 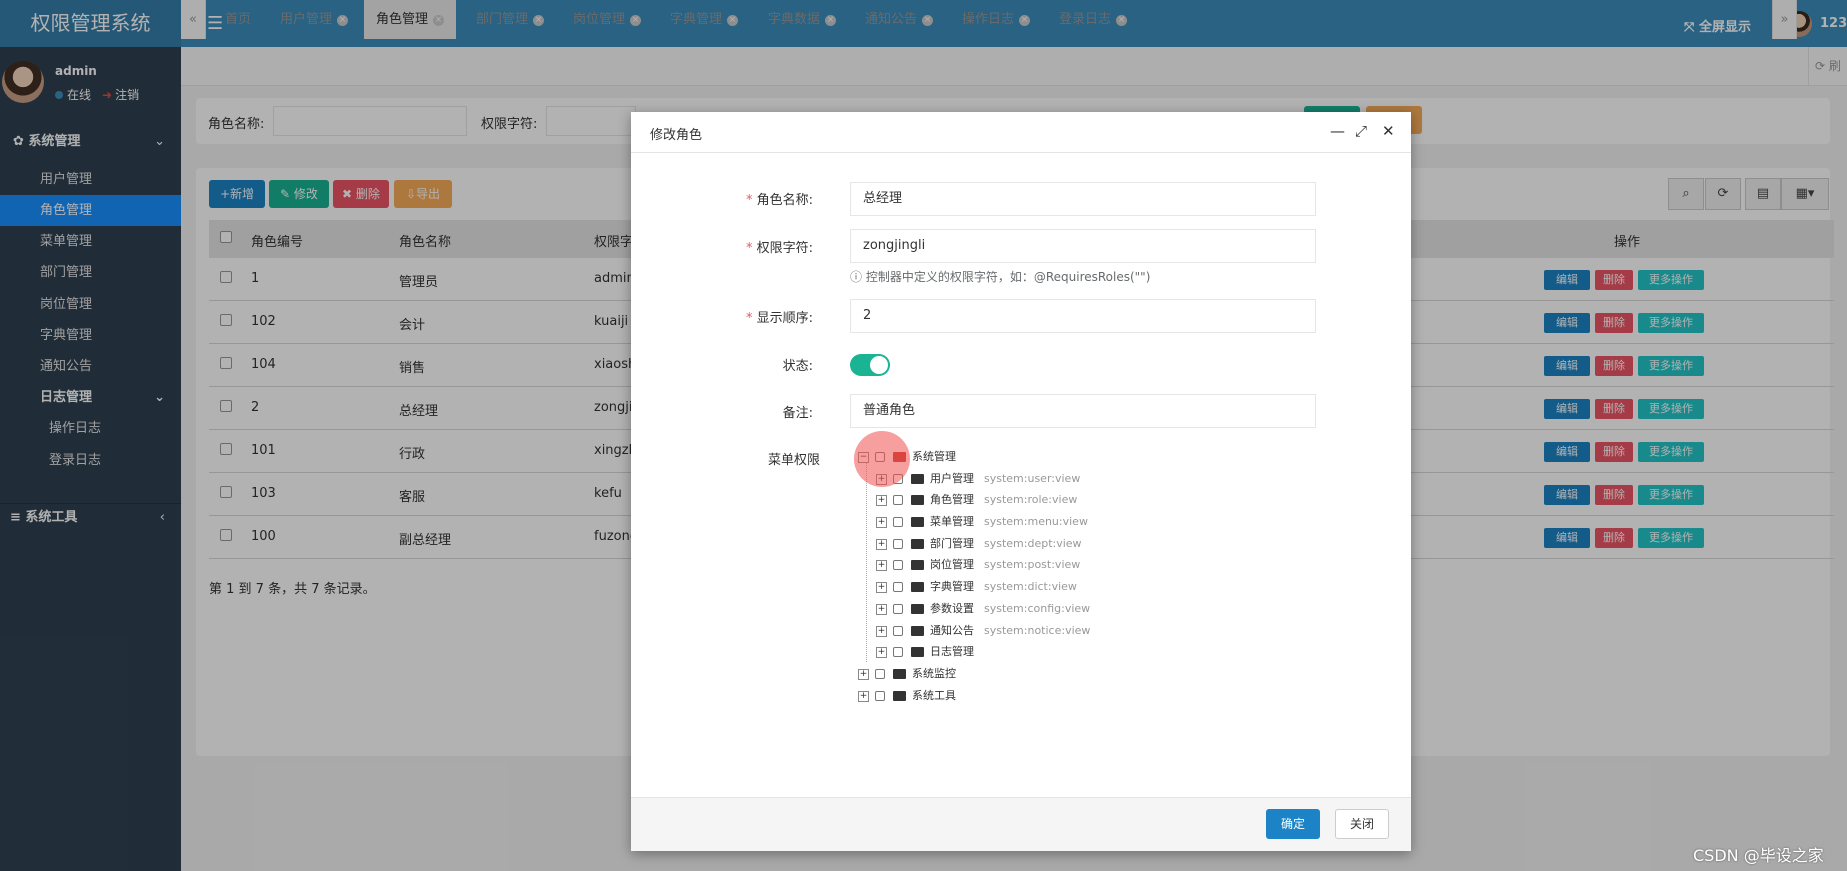 What do you see at coordinates (1758, 855) in the screenshot?
I see `watermark: CSDN @毕设之家` at bounding box center [1758, 855].